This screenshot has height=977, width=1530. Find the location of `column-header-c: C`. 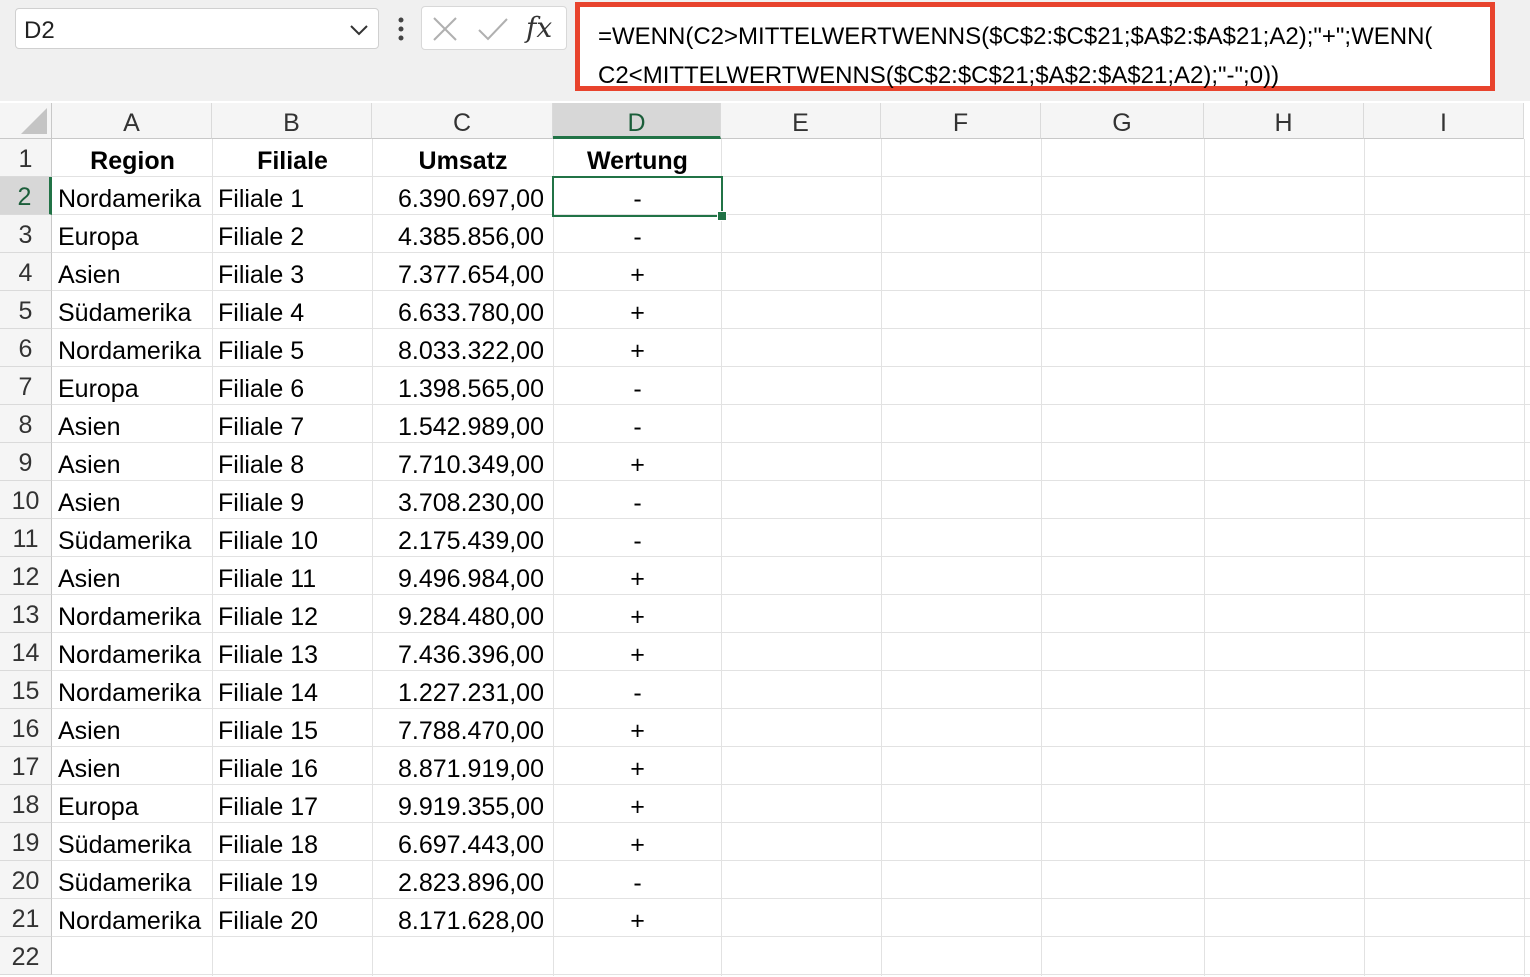

column-header-c: C is located at coordinates (462, 121).